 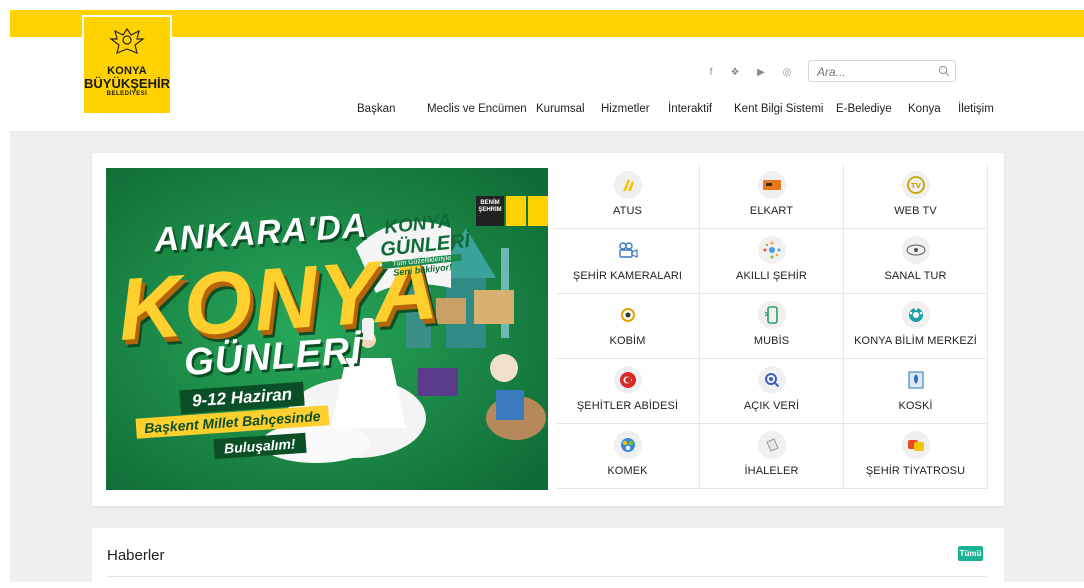 I want to click on service-koski-label: KOSKİ, so click(x=915, y=406).